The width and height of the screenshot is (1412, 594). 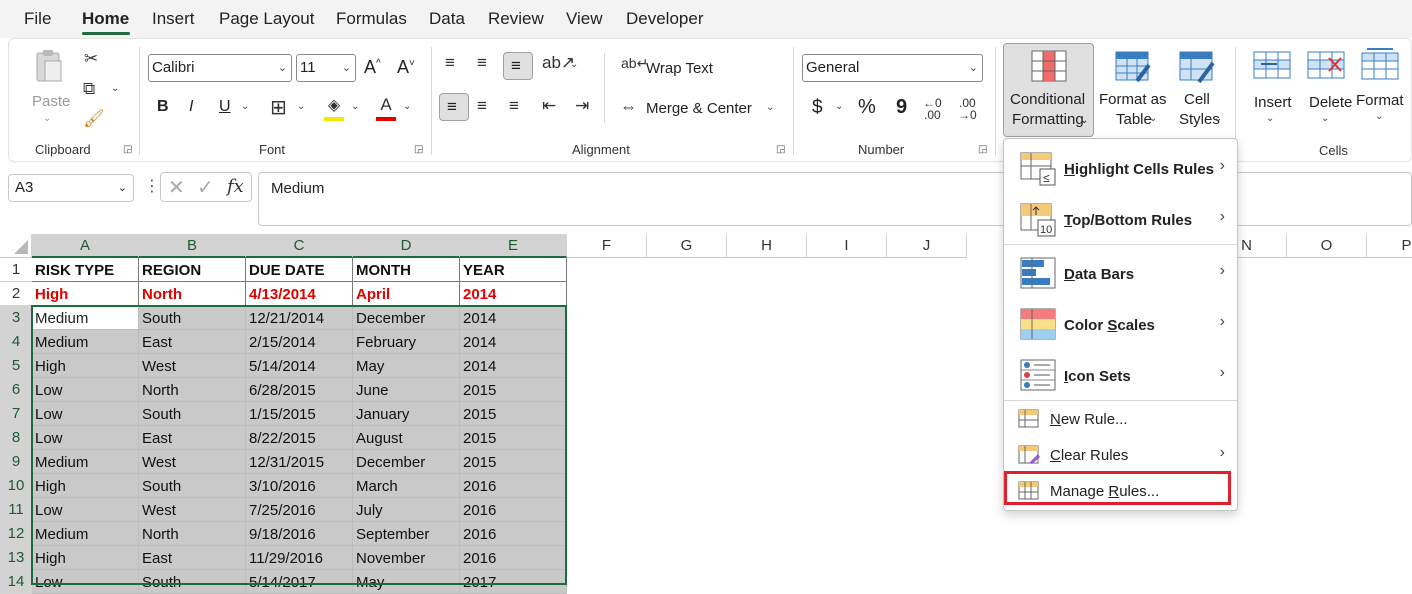 What do you see at coordinates (1120, 455) in the screenshot?
I see `menu-item-clear-rules: Clear Rules ›` at bounding box center [1120, 455].